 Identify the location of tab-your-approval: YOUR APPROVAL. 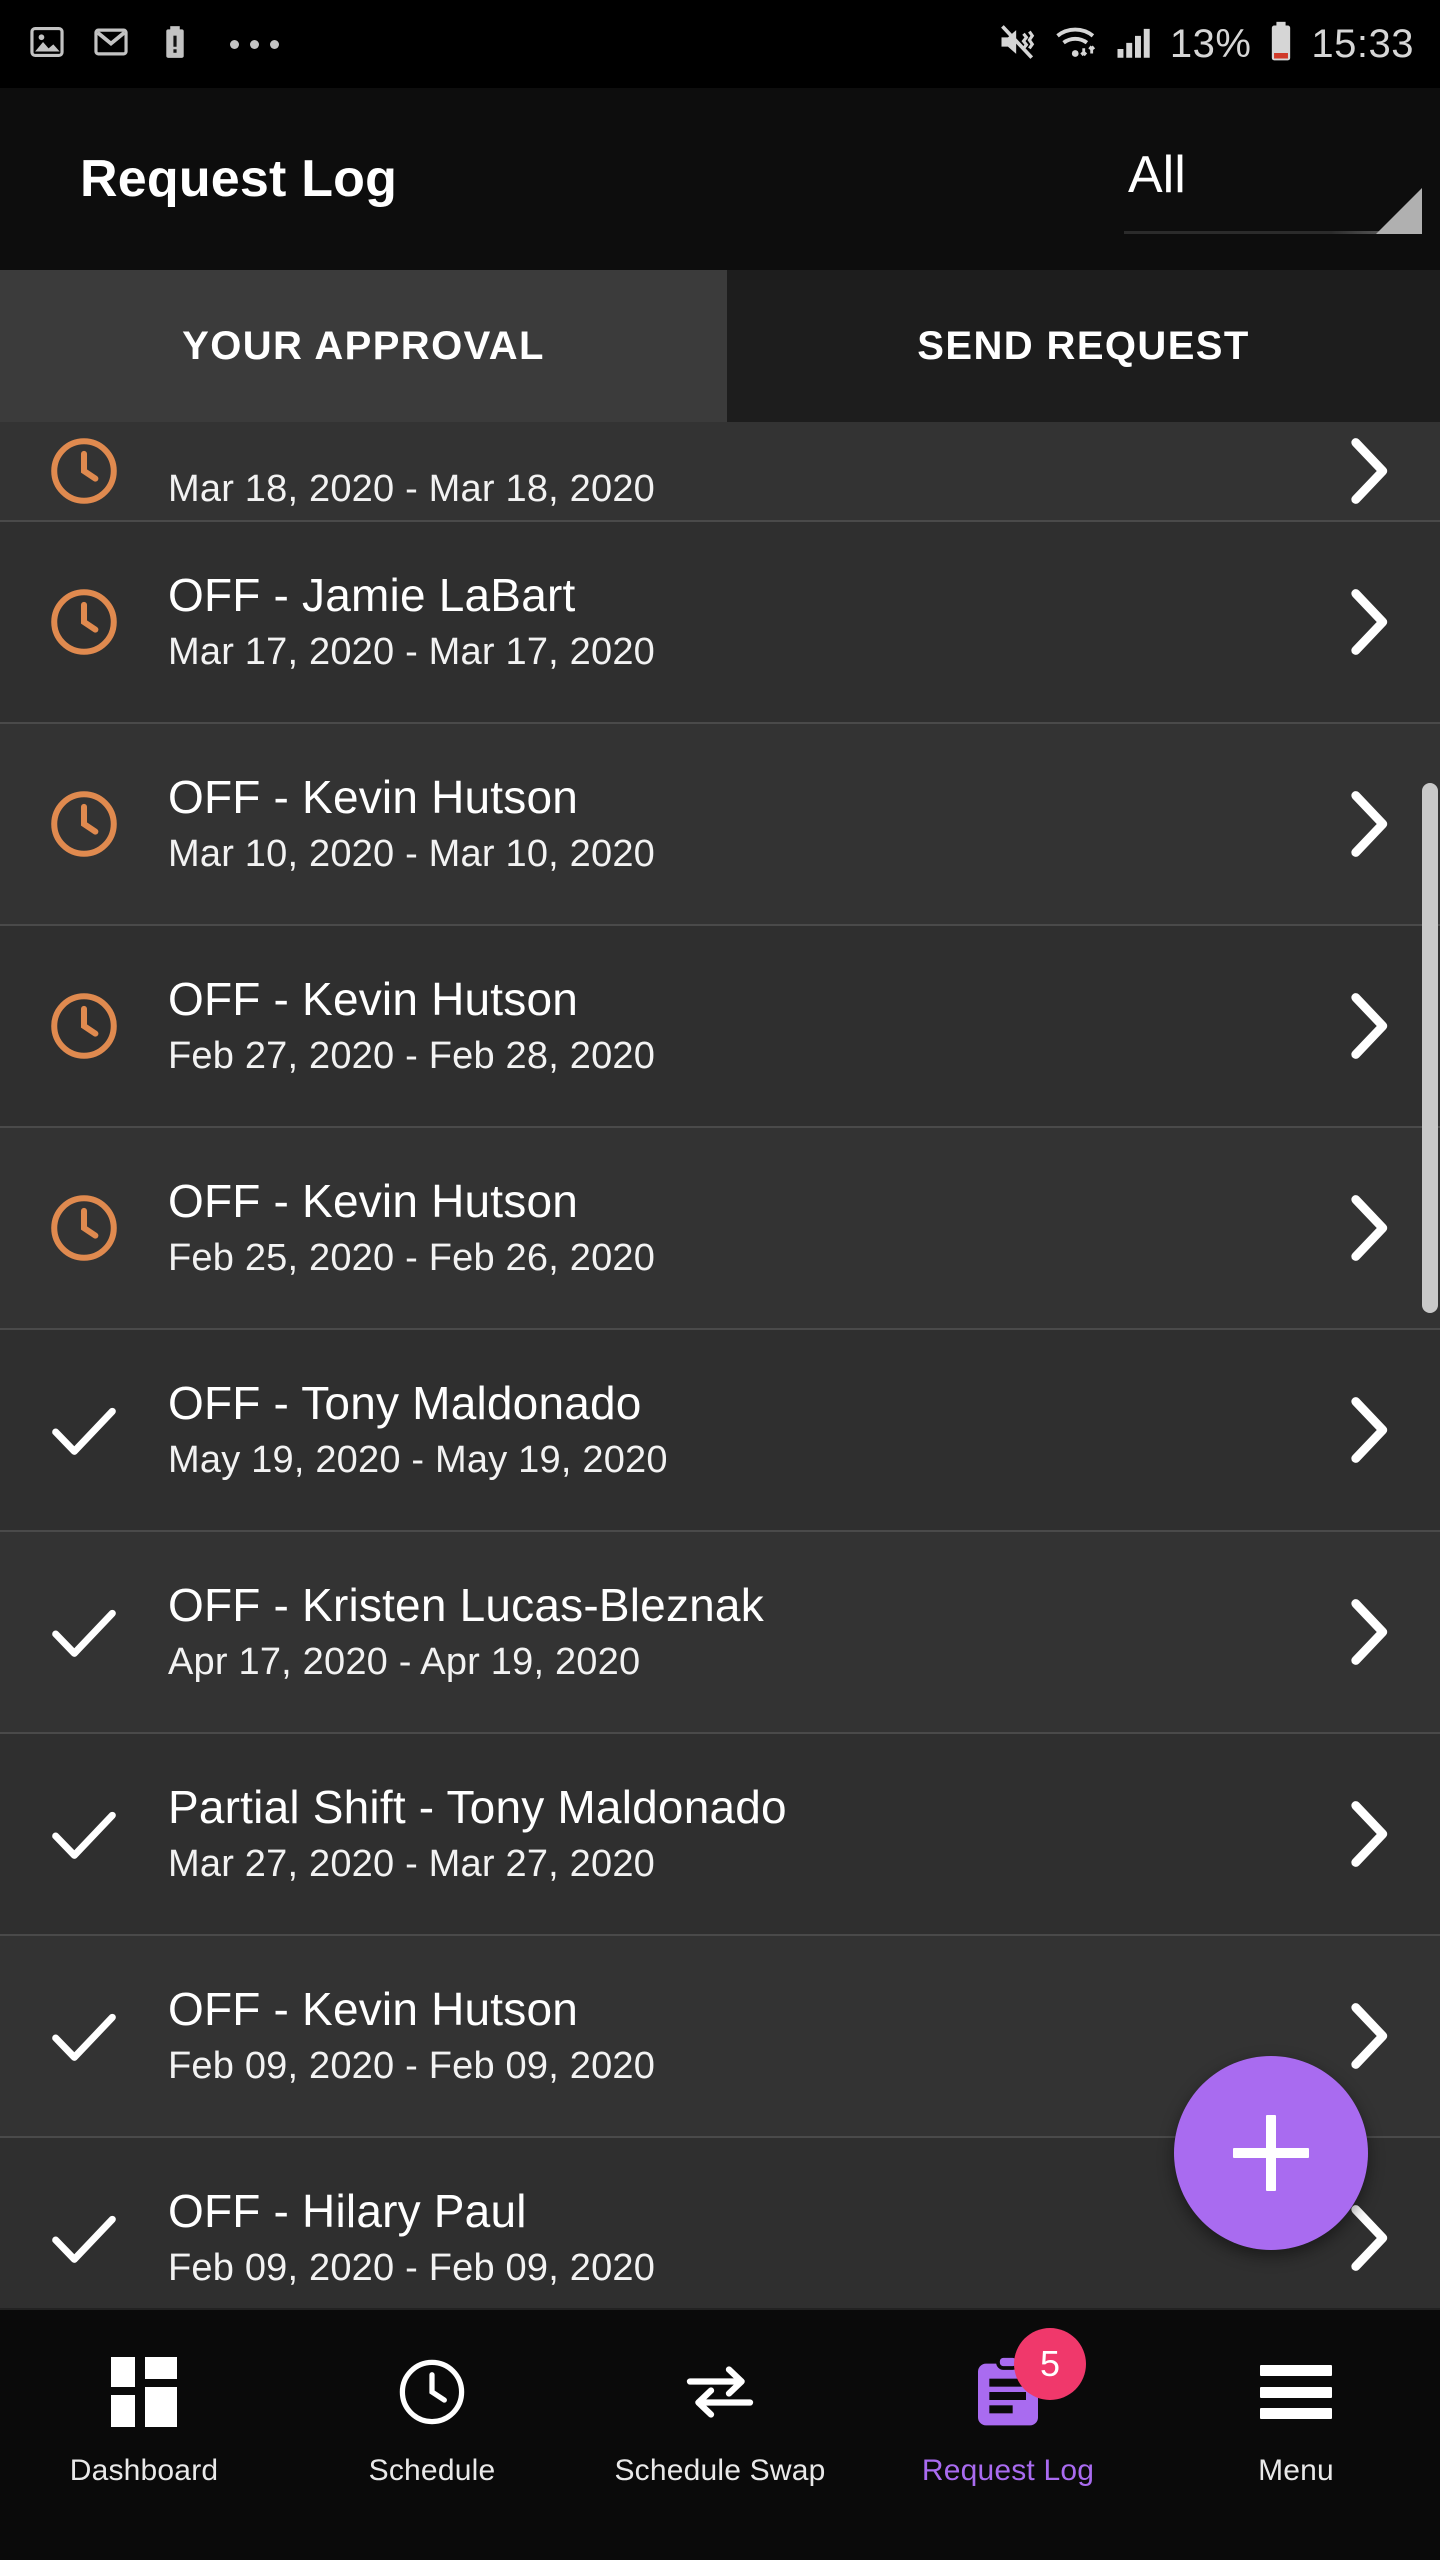
(363, 346).